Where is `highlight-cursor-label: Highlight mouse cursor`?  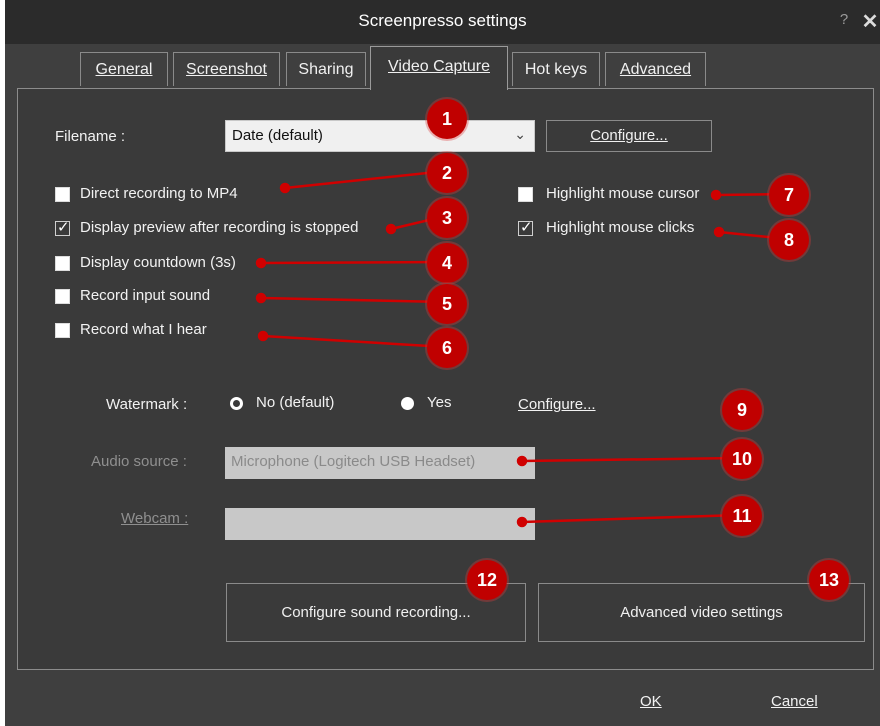 highlight-cursor-label: Highlight mouse cursor is located at coordinates (623, 193).